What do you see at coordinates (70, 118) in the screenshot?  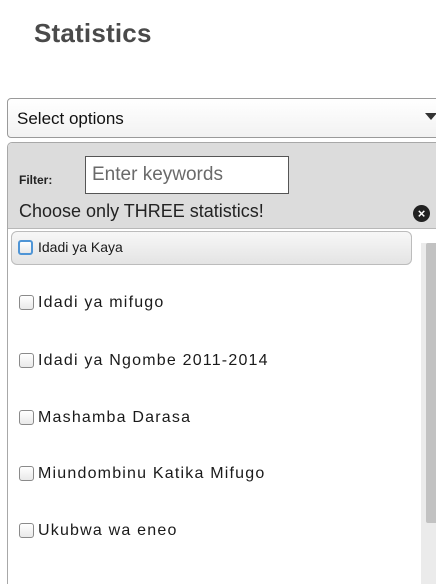 I see `select-label: Select options` at bounding box center [70, 118].